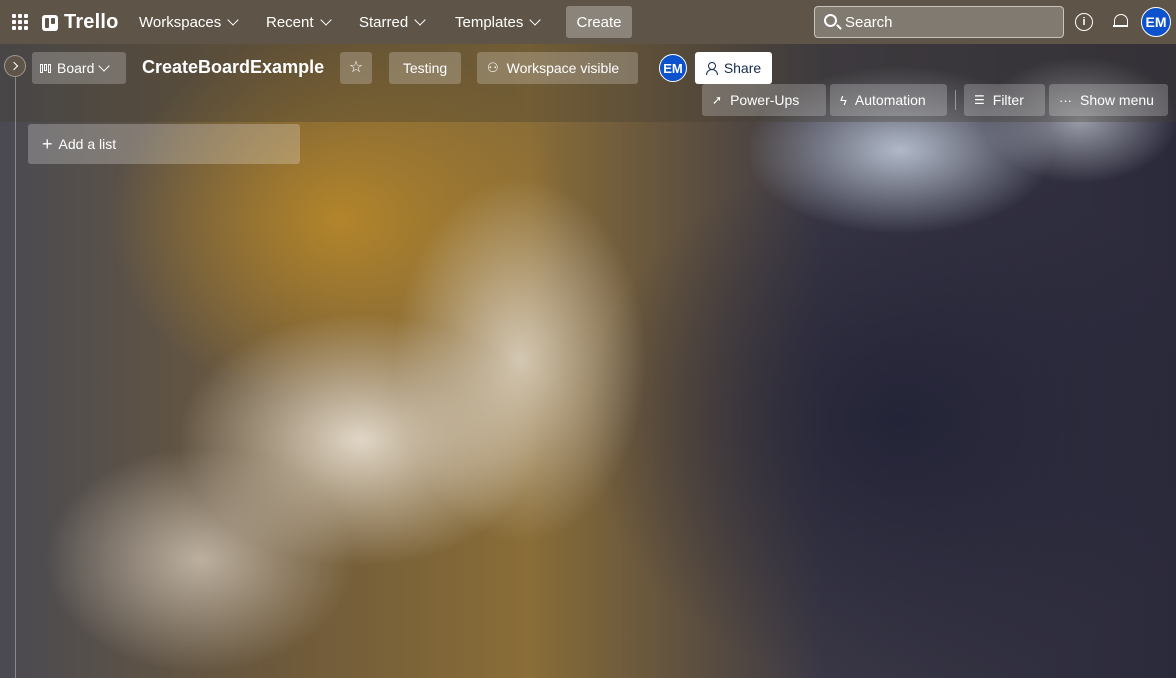  Describe the element at coordinates (233, 67) in the screenshot. I see `board-title: CreateBoardExample` at that location.